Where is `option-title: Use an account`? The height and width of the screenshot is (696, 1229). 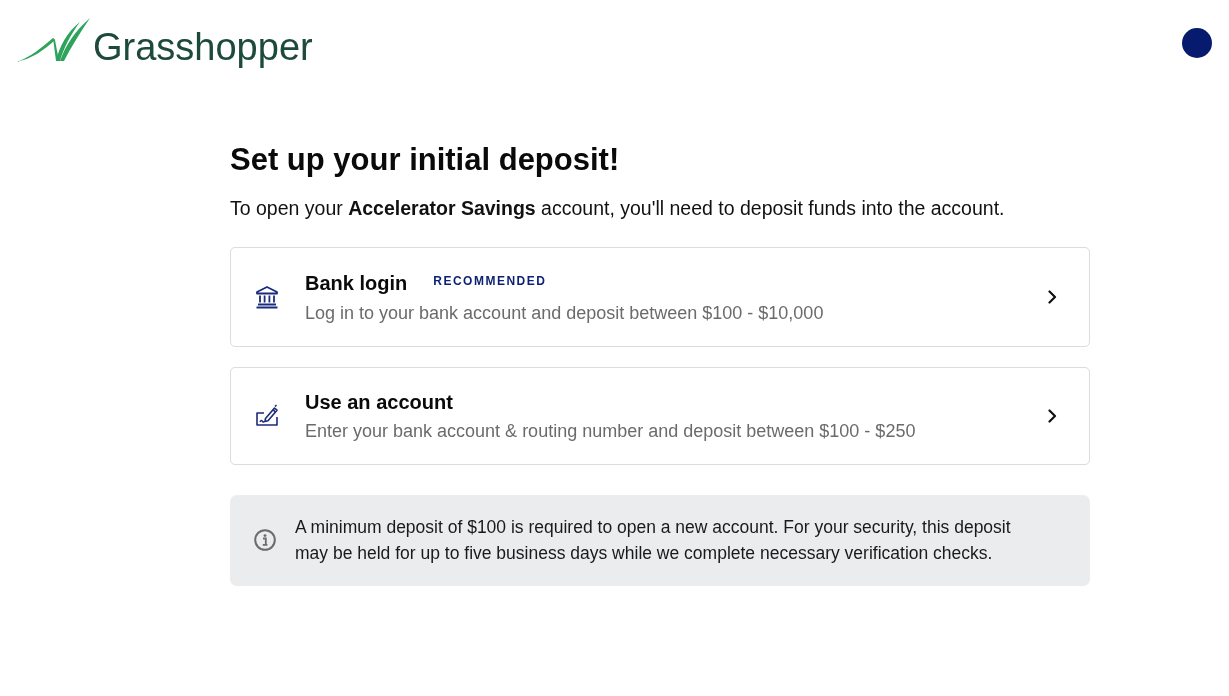
option-title: Use an account is located at coordinates (379, 402).